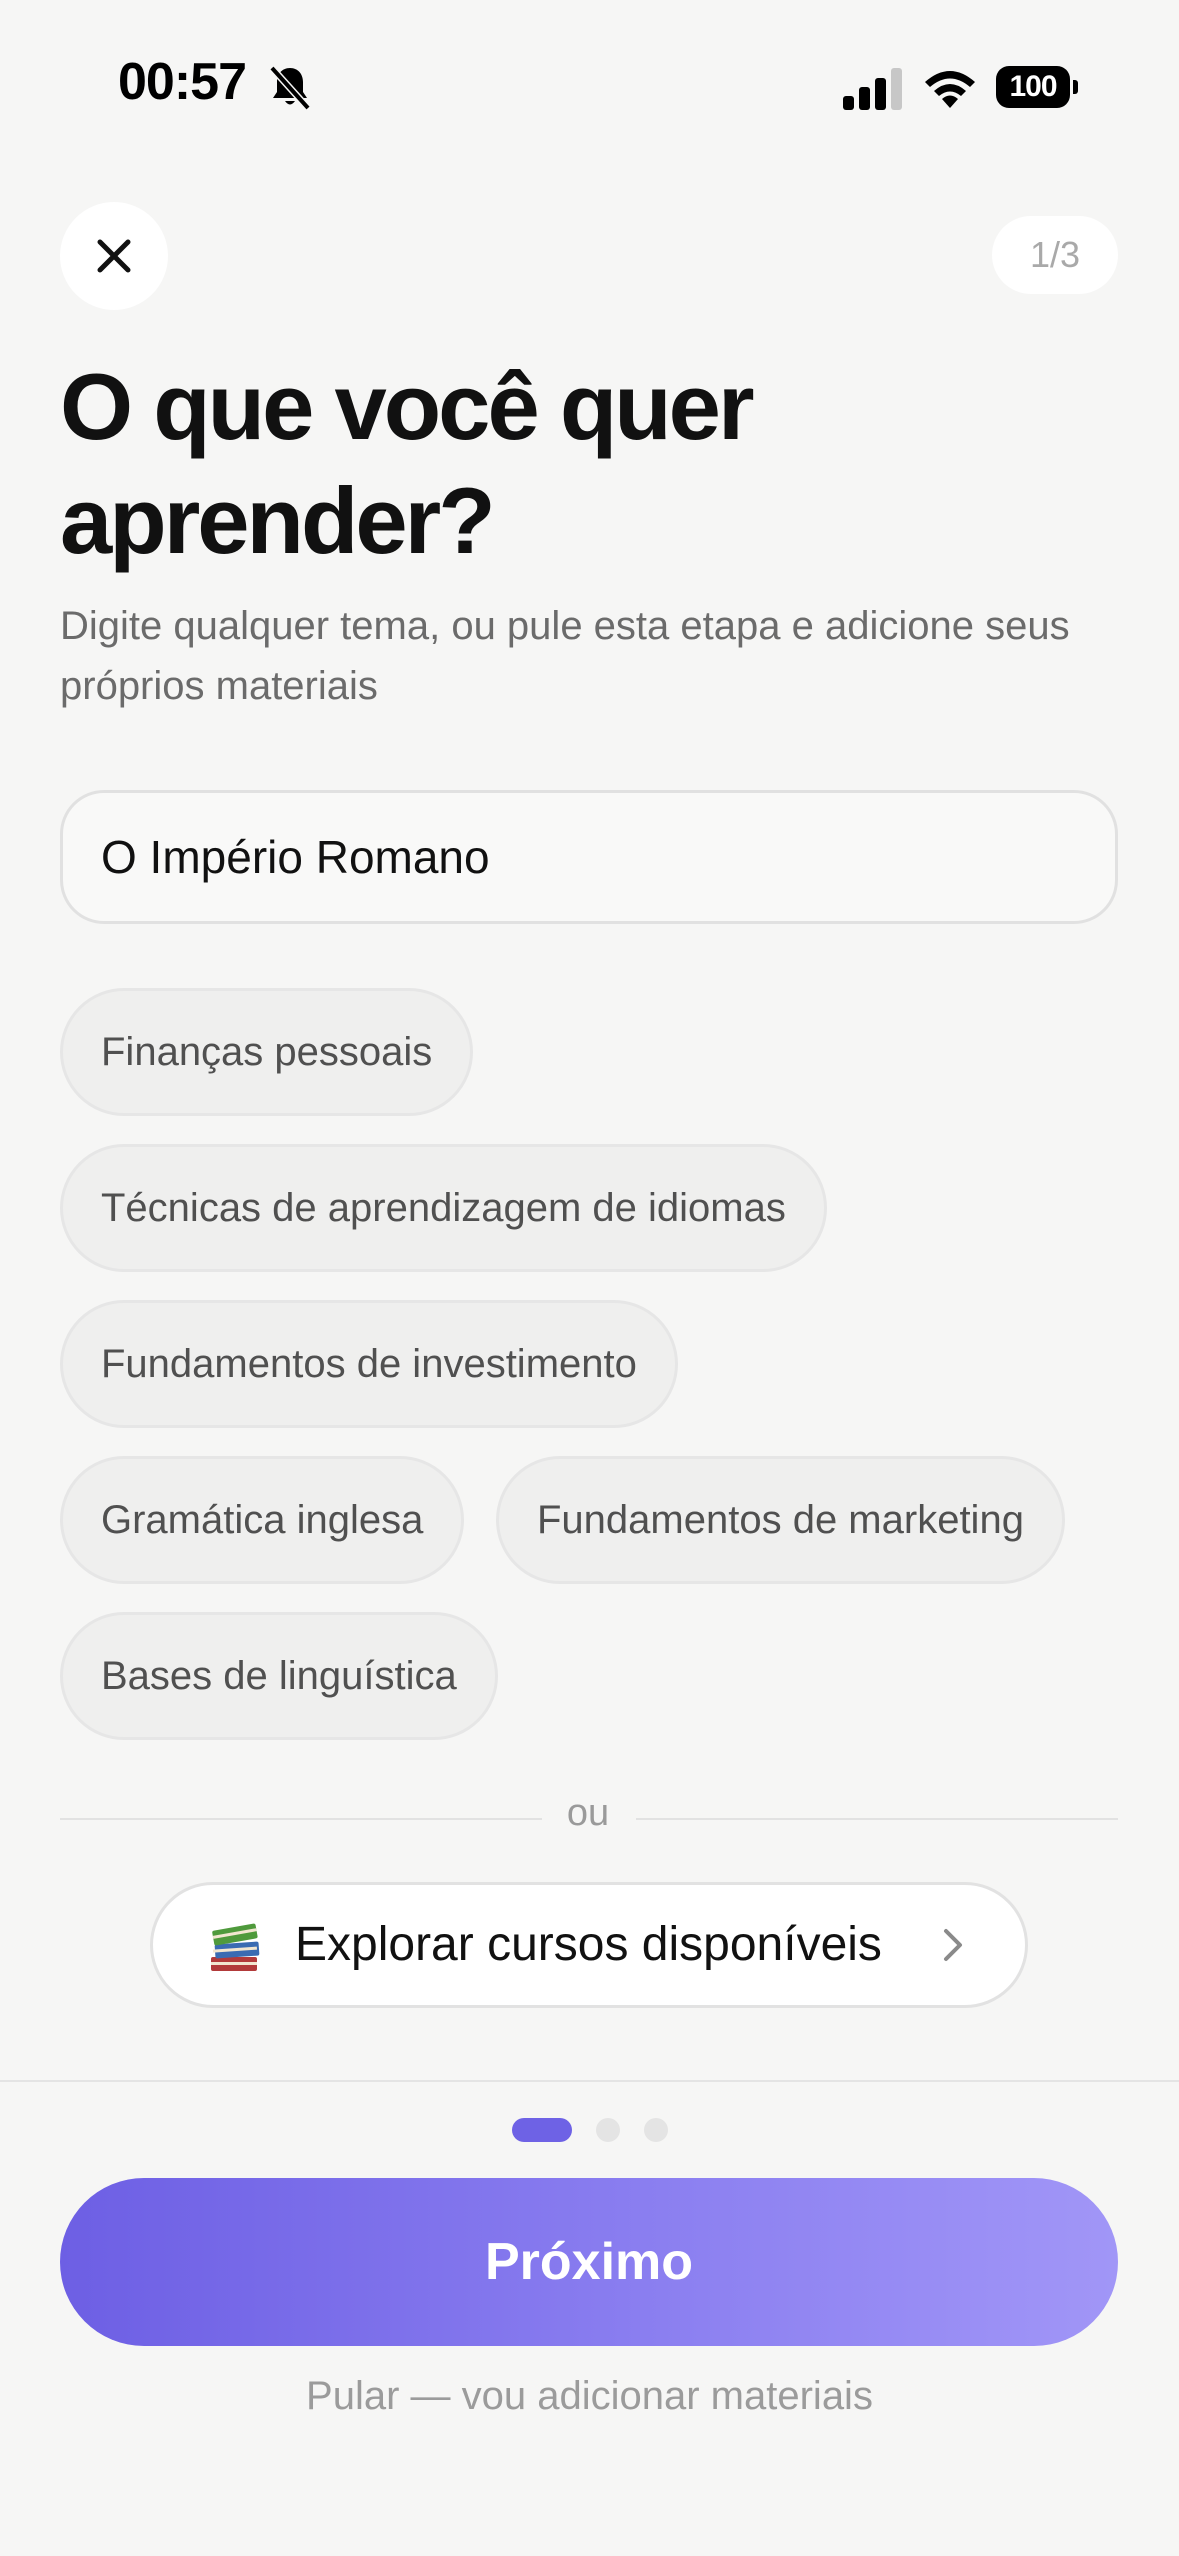 The height and width of the screenshot is (2556, 1179). I want to click on books-icon, so click(235, 1947).